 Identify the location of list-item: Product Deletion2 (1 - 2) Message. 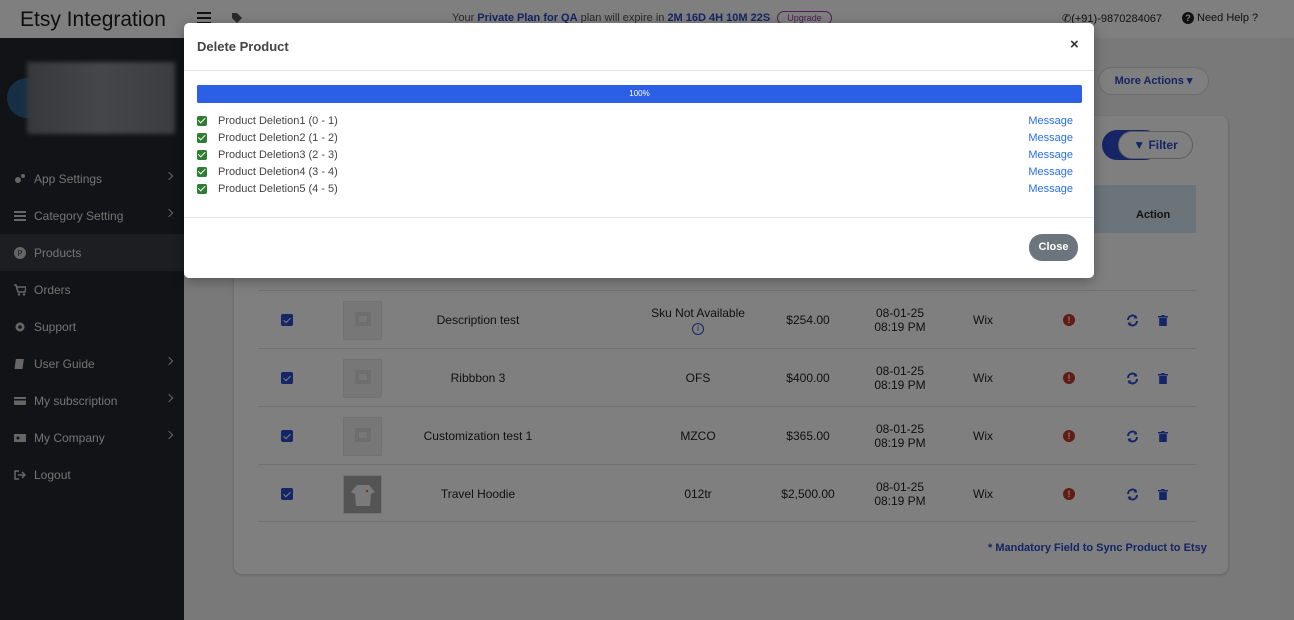
(639, 137).